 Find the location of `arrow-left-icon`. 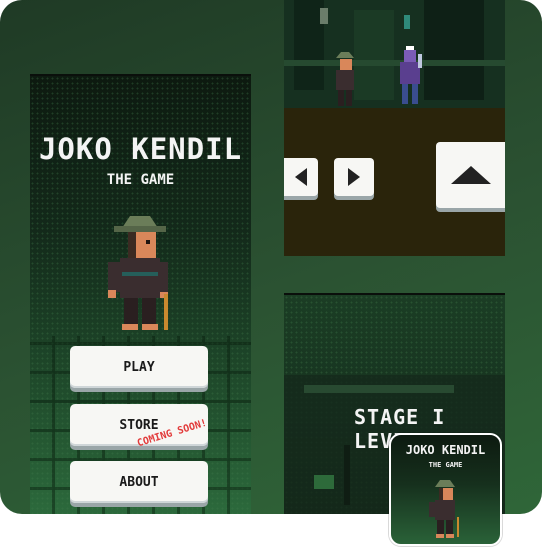

arrow-left-icon is located at coordinates (301, 177).